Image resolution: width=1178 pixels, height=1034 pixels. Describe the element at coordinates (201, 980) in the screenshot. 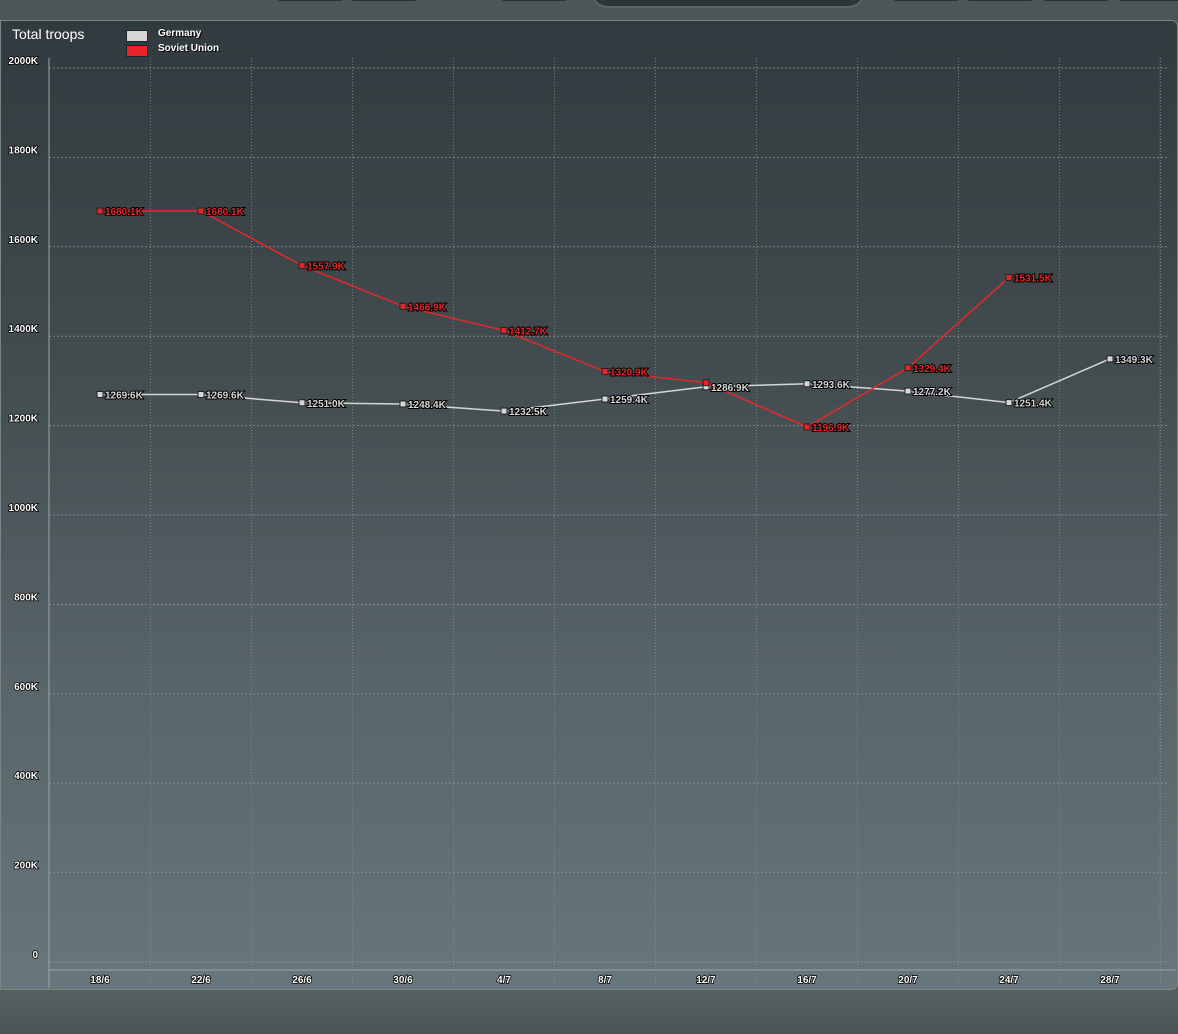

I see `x-tick-label: 22/6` at that location.